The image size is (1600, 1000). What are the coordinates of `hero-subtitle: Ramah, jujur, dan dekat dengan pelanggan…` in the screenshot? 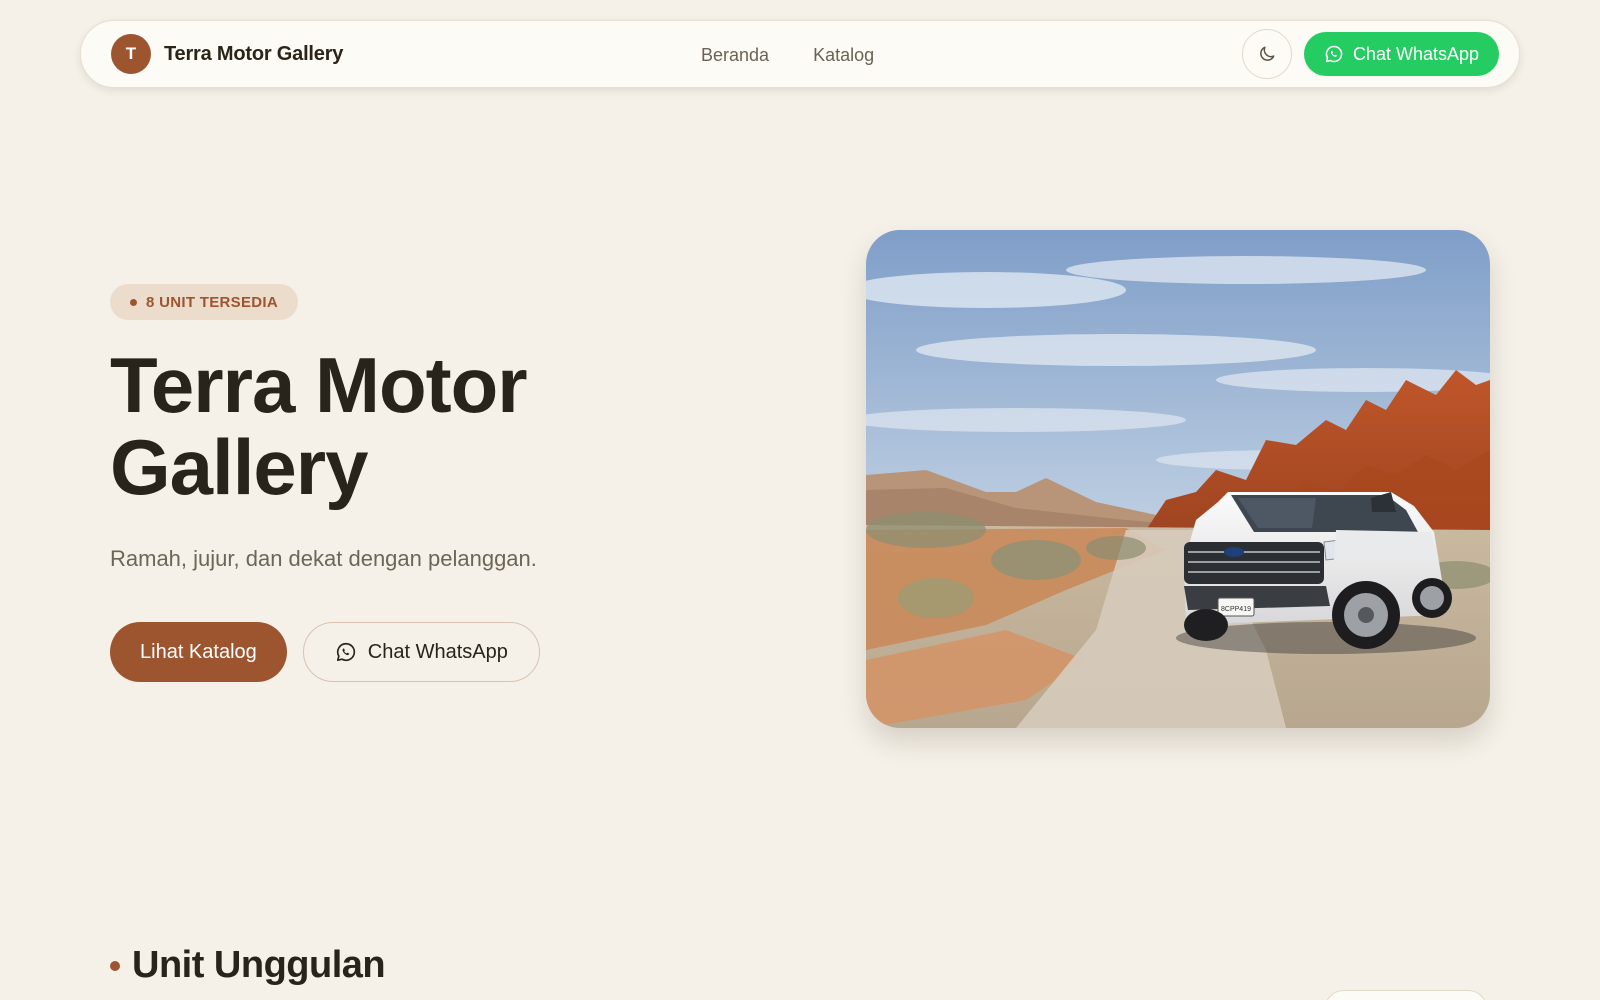 It's located at (323, 558).